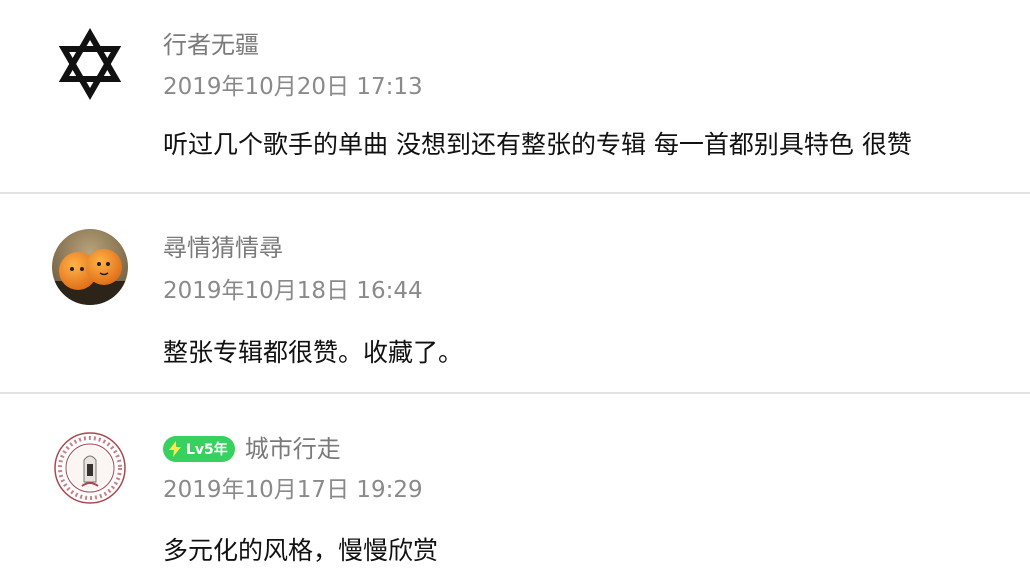 This screenshot has width=1030, height=586. I want to click on username-row: 行者无疆, so click(211, 45).